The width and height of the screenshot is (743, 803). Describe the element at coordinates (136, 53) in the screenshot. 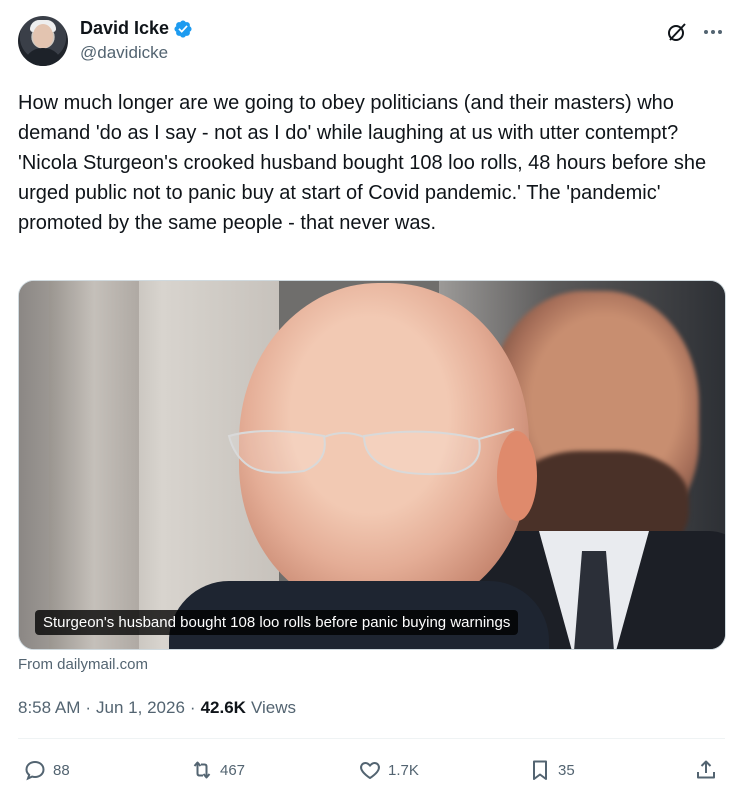

I see `author-handle: @davidicke` at that location.